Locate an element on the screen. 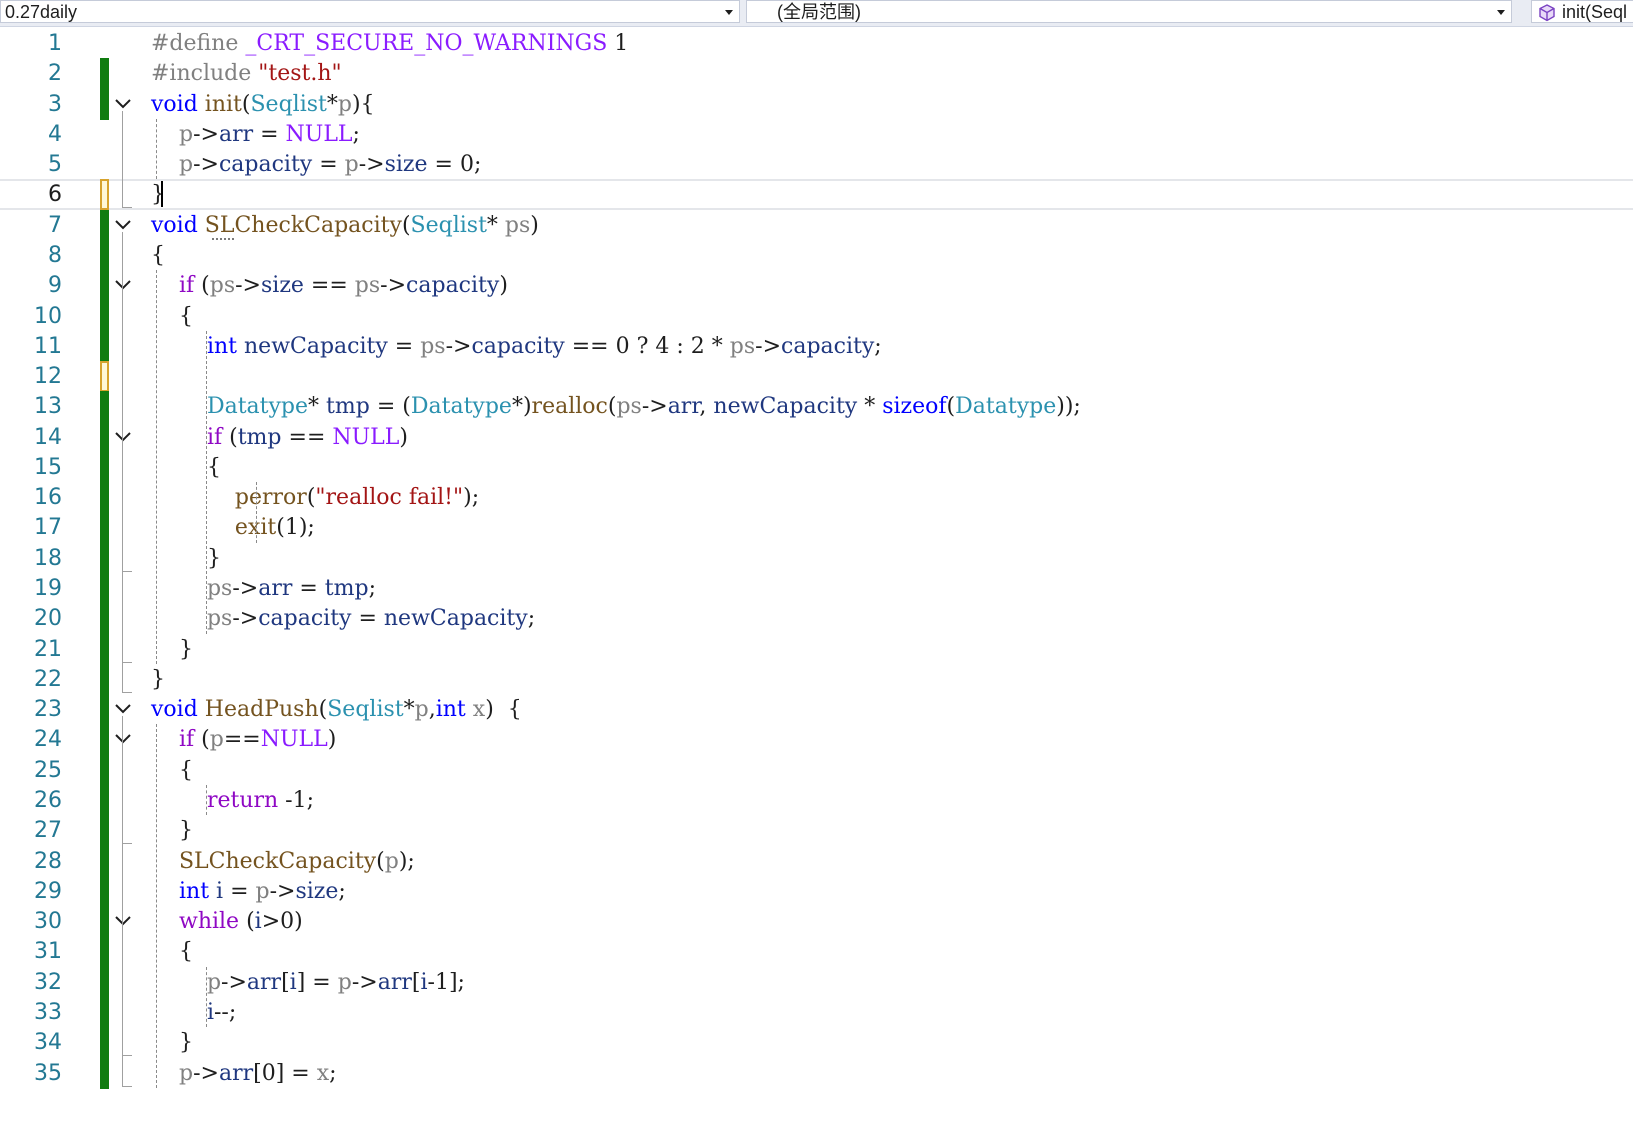 This screenshot has width=1633, height=1135. code-text: } is located at coordinates (172, 649).